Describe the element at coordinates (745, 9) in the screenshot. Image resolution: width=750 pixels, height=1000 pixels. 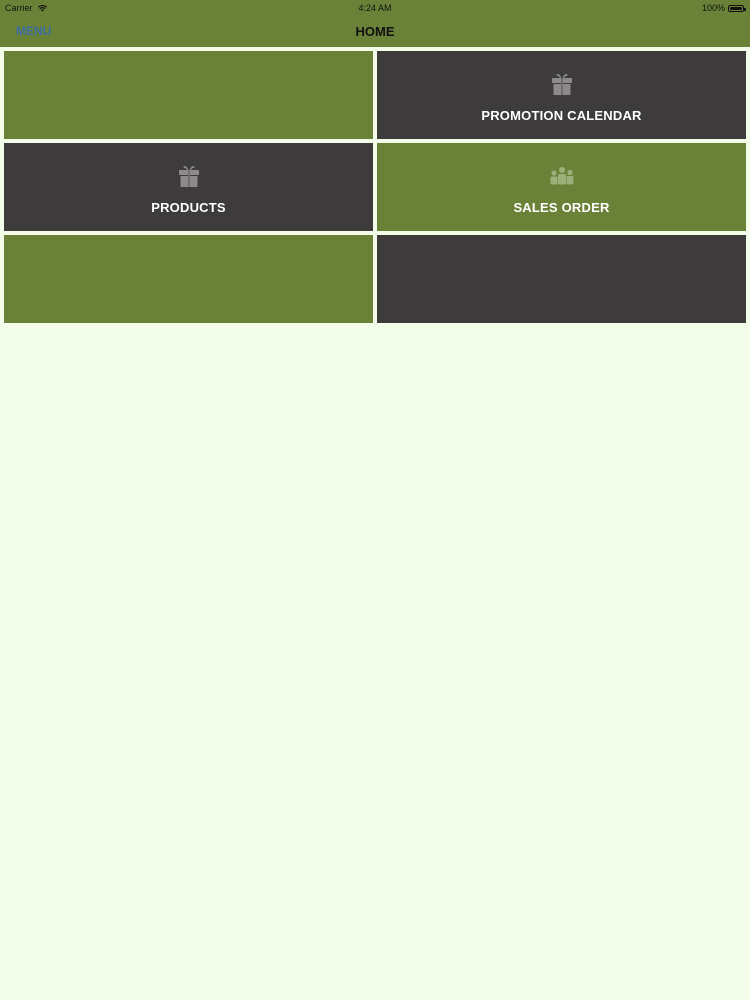
I see `battery-cap` at that location.